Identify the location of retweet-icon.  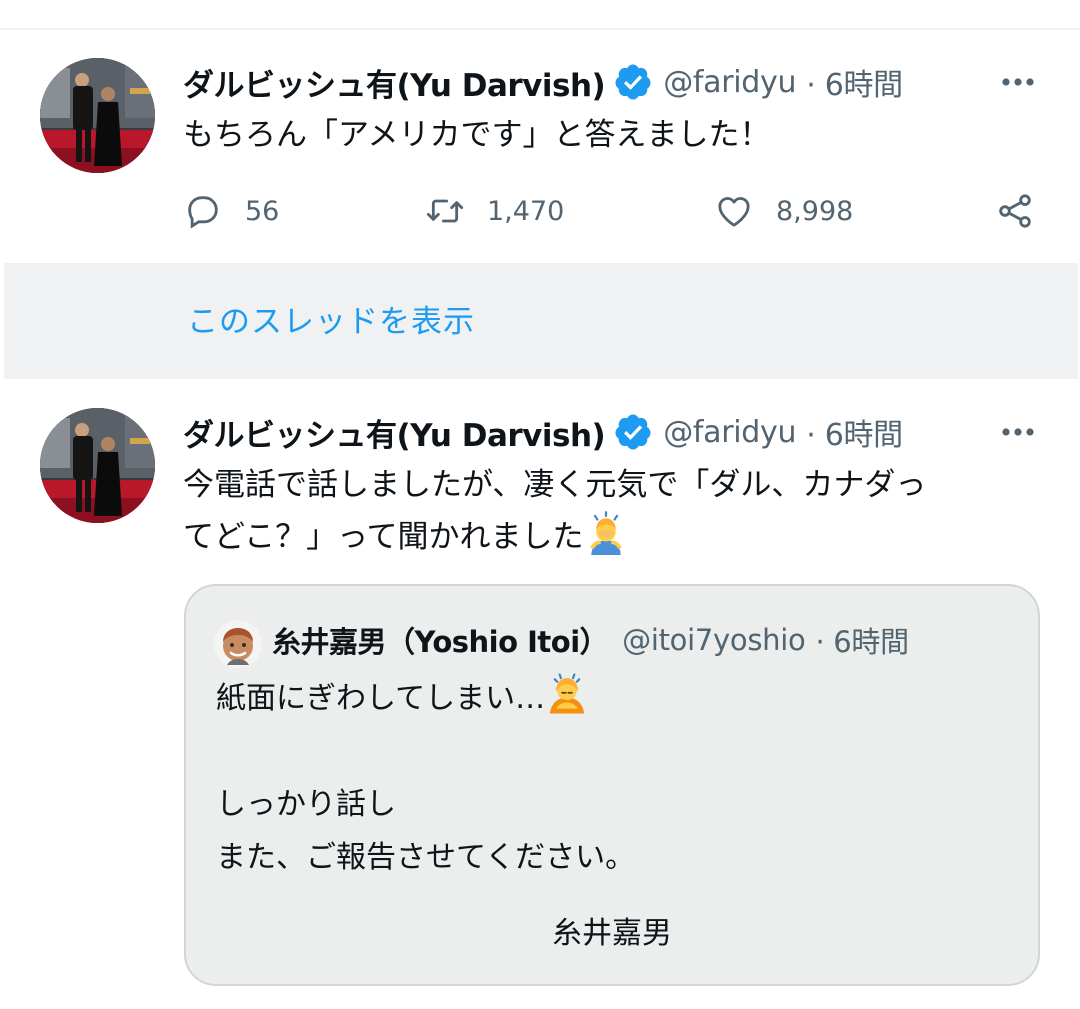
(445, 211).